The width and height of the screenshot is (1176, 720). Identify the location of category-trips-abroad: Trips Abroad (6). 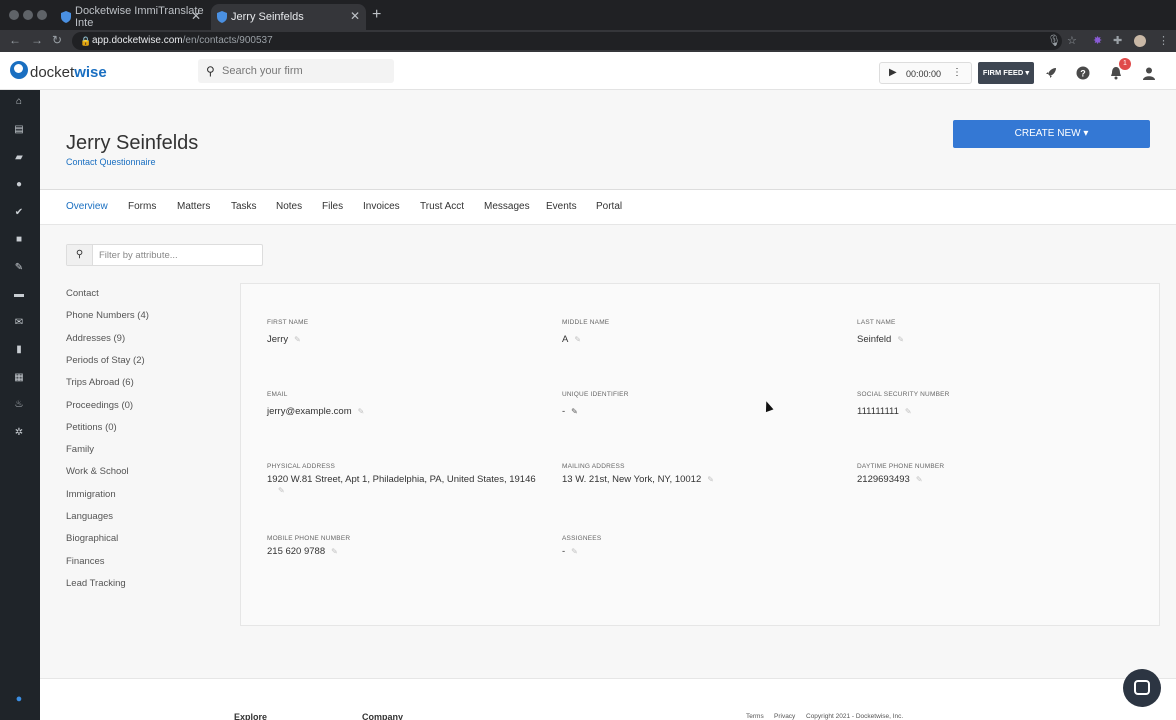
(100, 382).